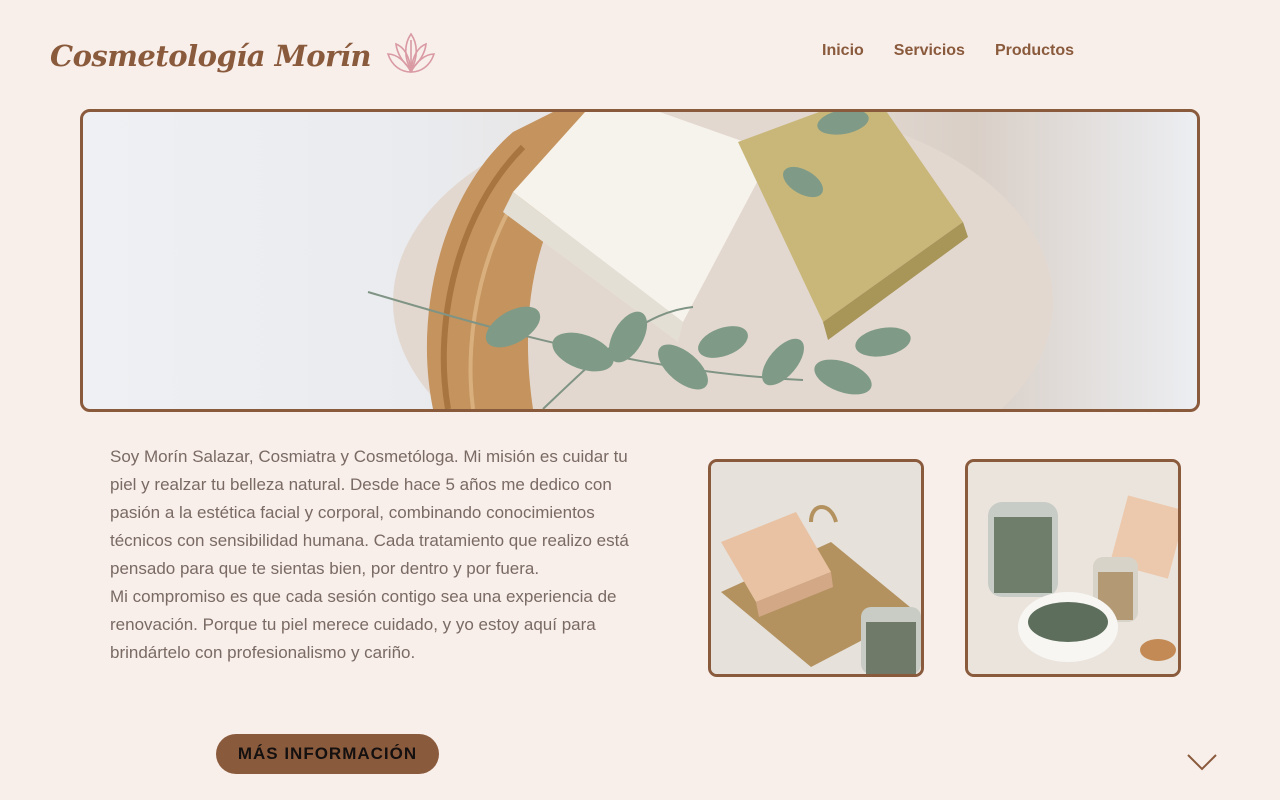 This screenshot has width=1280, height=800. I want to click on main-nav: Inicio Servicios Productos, so click(948, 51).